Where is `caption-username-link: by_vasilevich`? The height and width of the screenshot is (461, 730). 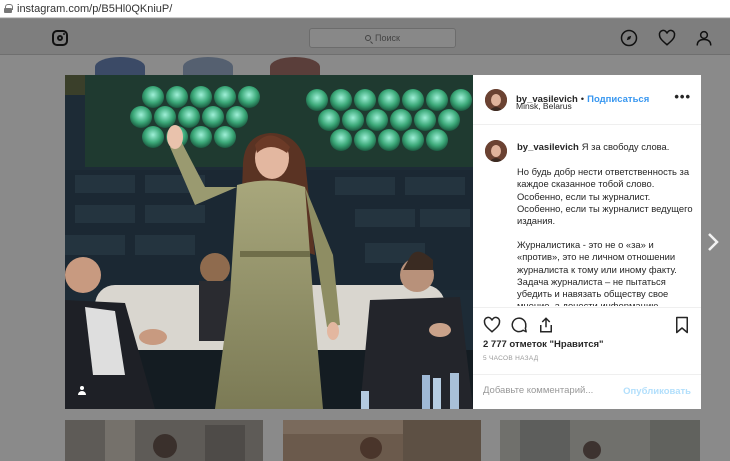
caption-username-link: by_vasilevich is located at coordinates (548, 147).